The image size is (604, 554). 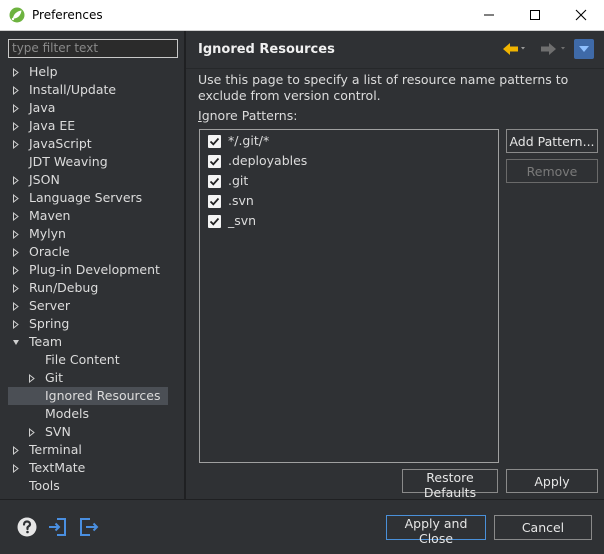 I want to click on cancel-button: Cancel, so click(x=543, y=527).